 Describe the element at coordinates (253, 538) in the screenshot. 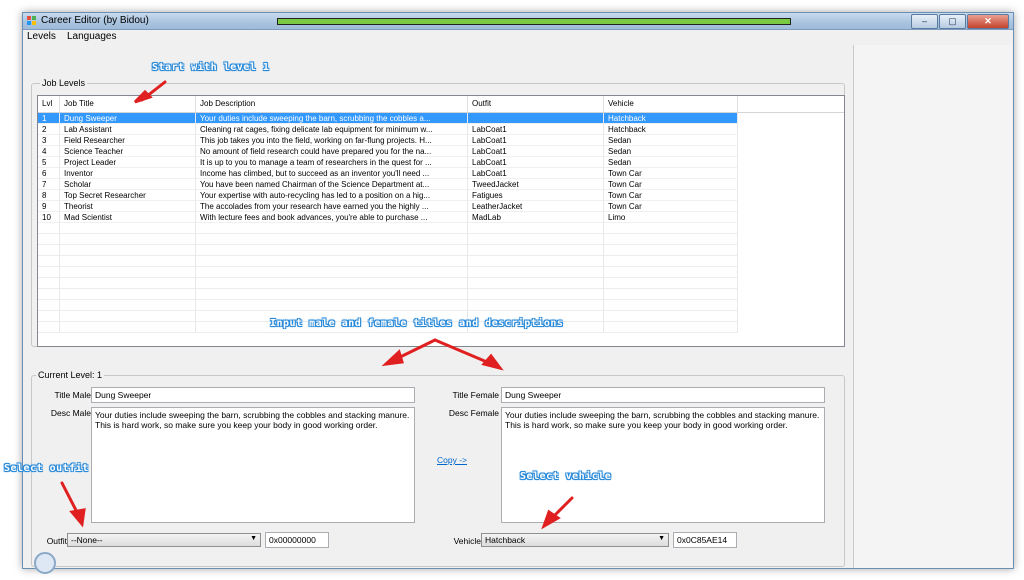

I see `dropdown-arrow-icon: ▼` at that location.